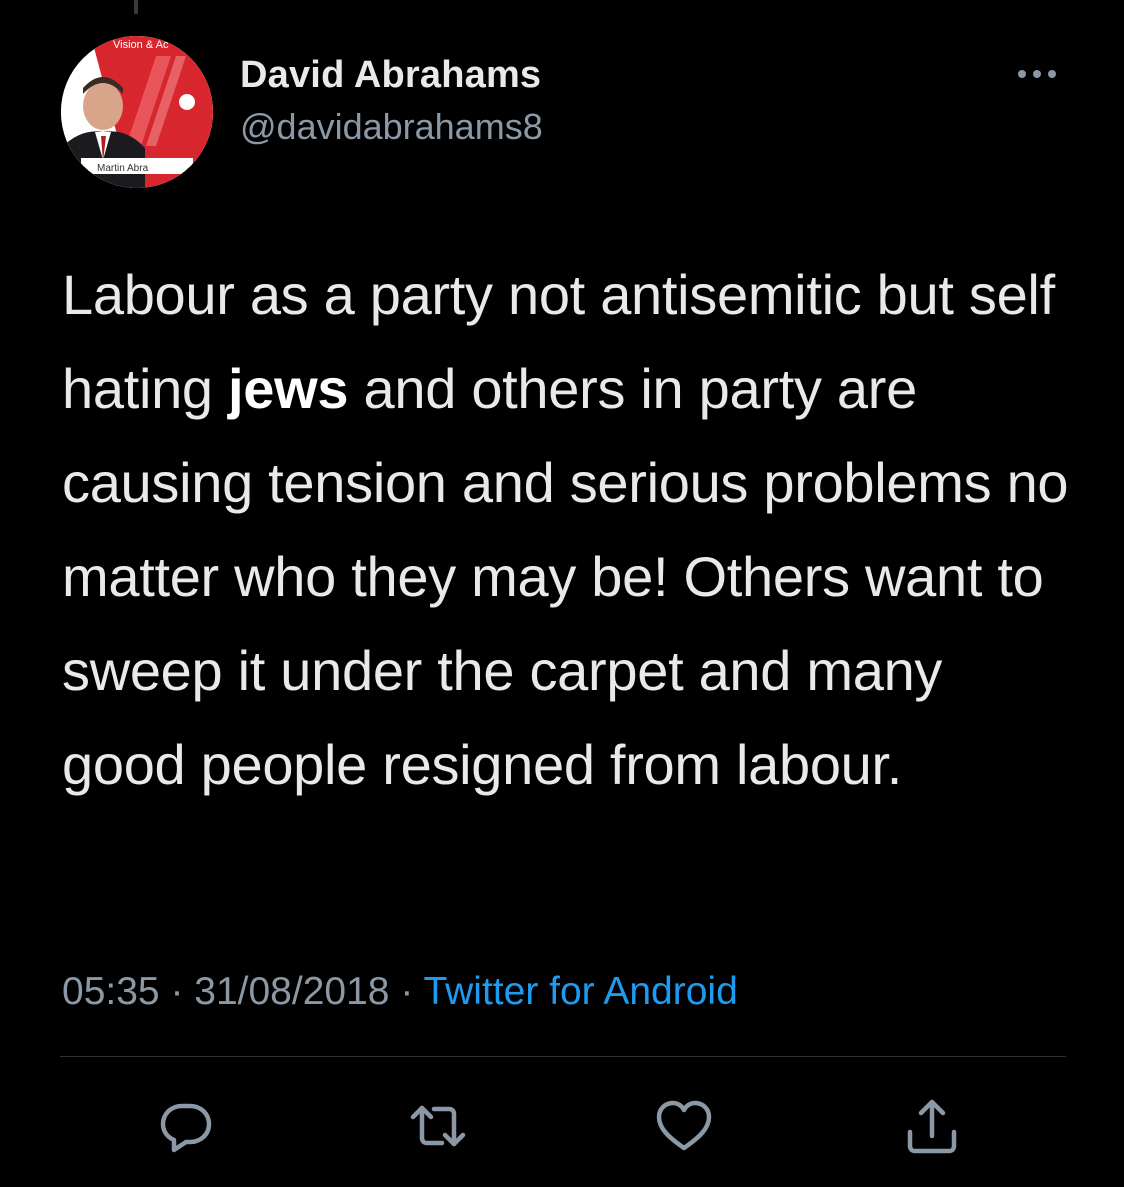 This screenshot has height=1187, width=1124. I want to click on like-button, so click(684, 1126).